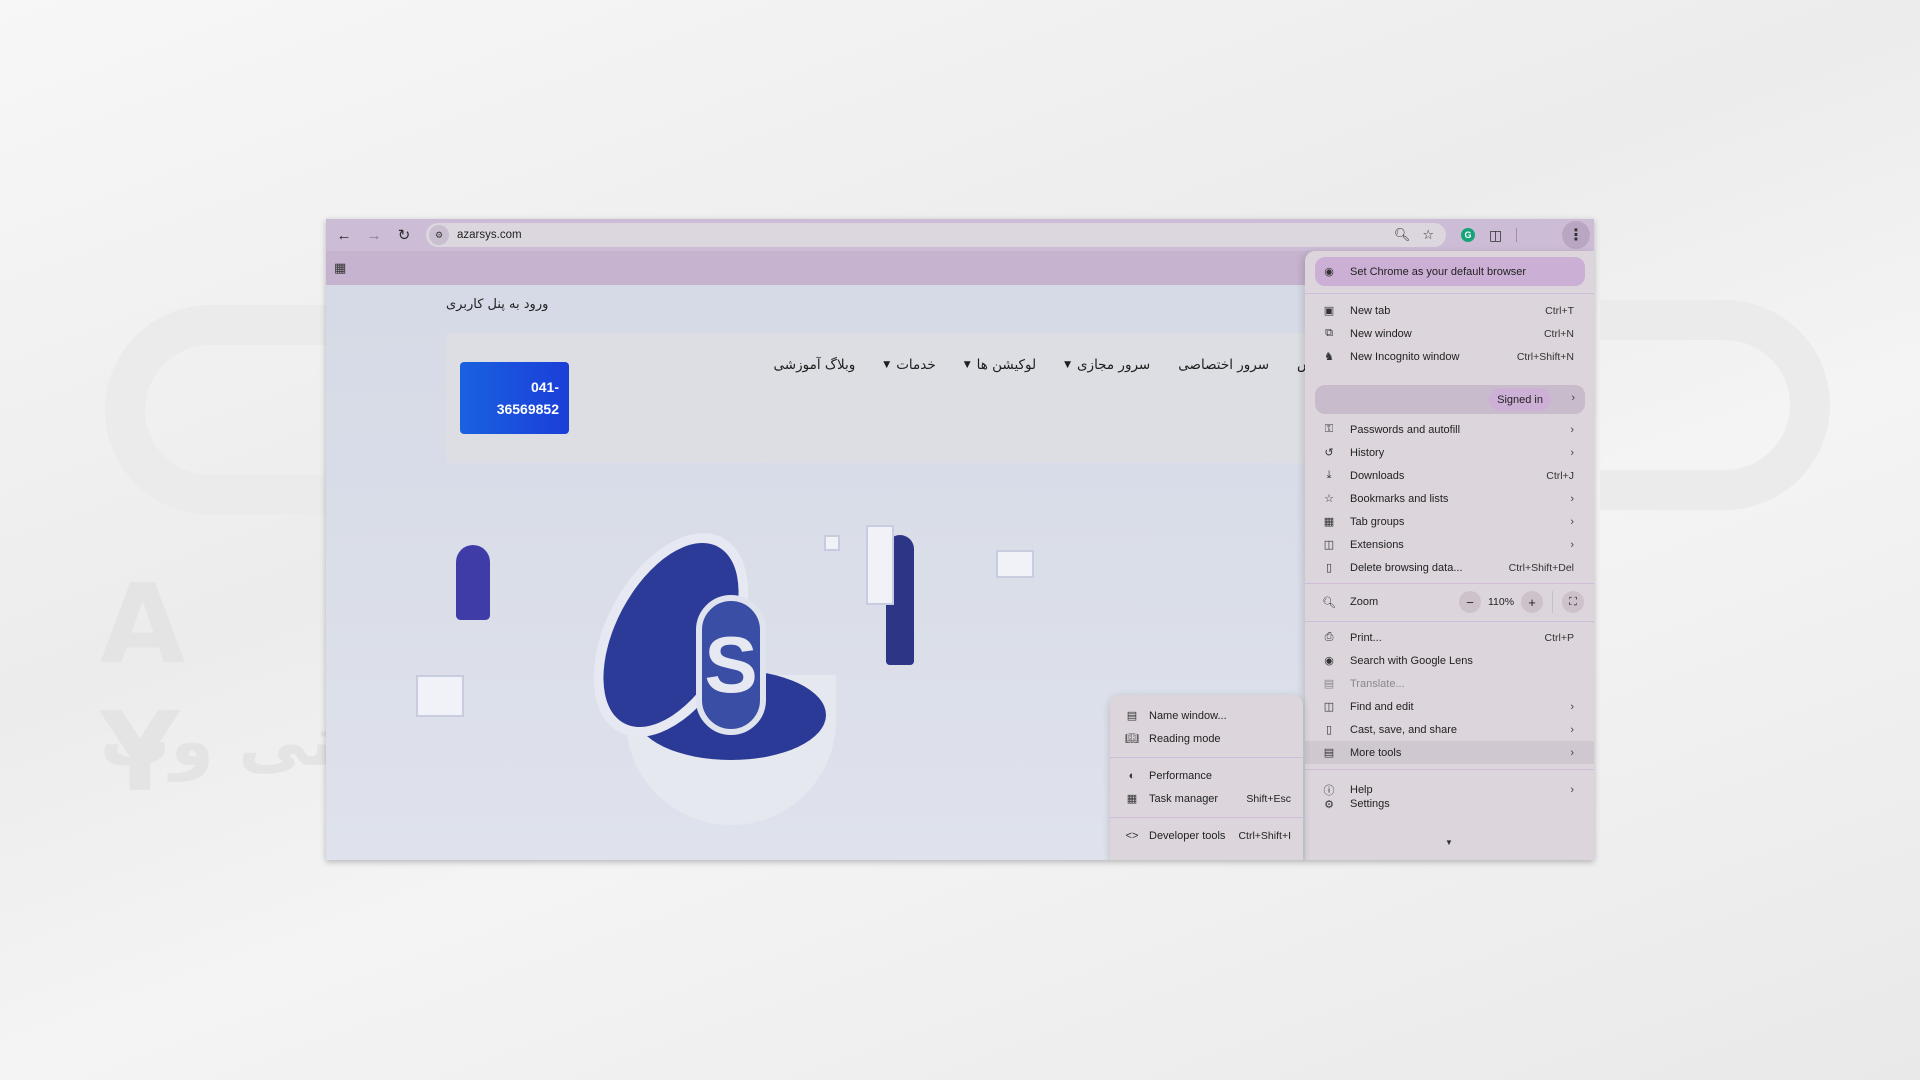 The height and width of the screenshot is (1080, 1920). Describe the element at coordinates (1428, 235) in the screenshot. I see `bookmark-star-icon: ☆` at that location.